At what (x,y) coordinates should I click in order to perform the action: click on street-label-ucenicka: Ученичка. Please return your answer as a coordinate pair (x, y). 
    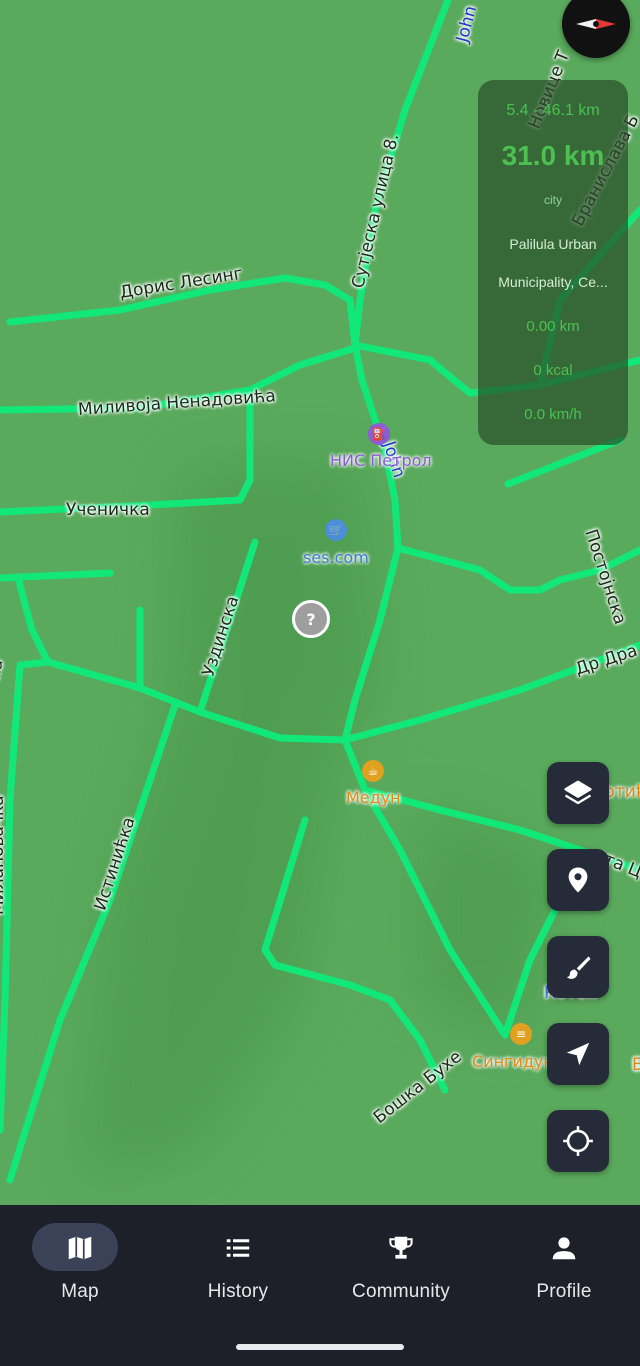
    Looking at the image, I should click on (108, 510).